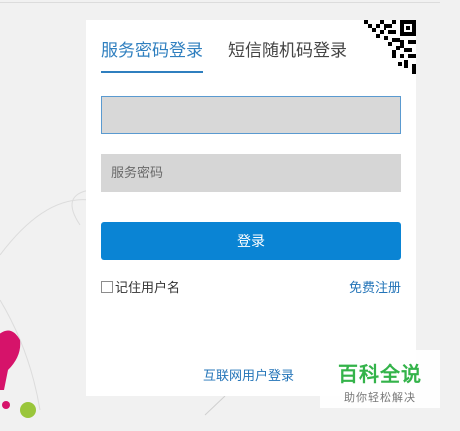 Image resolution: width=460 pixels, height=431 pixels. Describe the element at coordinates (287, 51) in the screenshot. I see `tab-sms-code: 短信随机码登录` at that location.